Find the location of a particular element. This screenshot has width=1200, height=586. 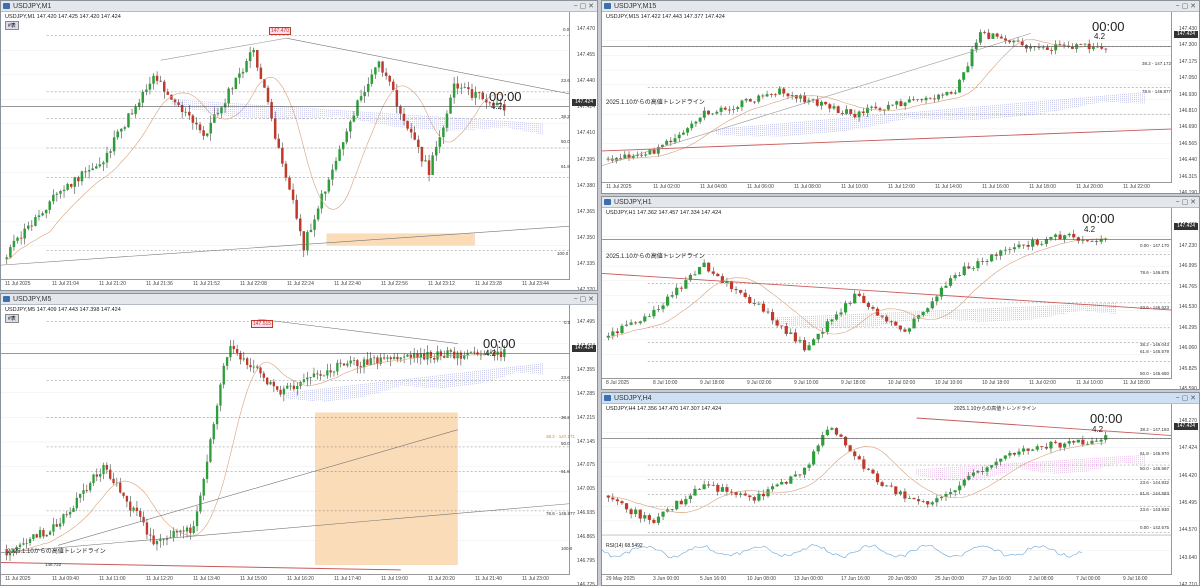

window-titlebar: USDJPY,M5 − ▢ ✕ is located at coordinates (299, 299).